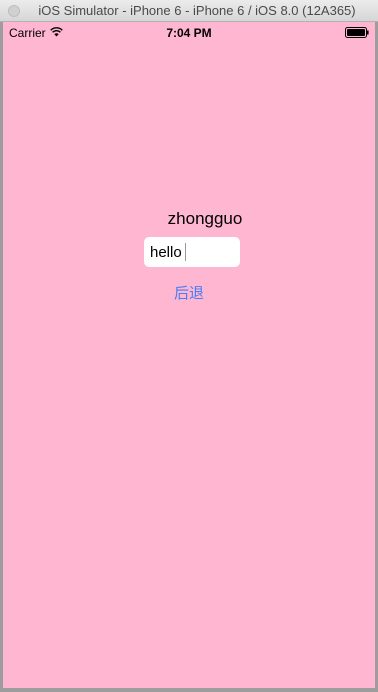 The height and width of the screenshot is (692, 378). I want to click on status-time: 7:04 PM, so click(189, 33).